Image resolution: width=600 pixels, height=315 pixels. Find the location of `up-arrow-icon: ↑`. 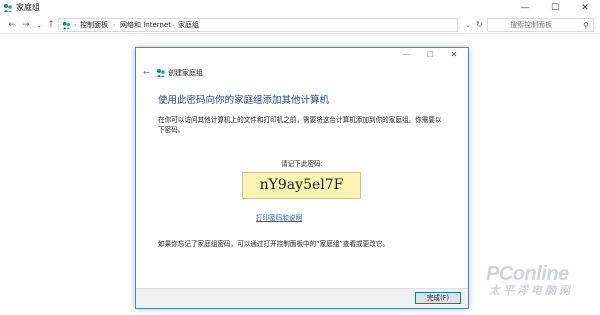

up-arrow-icon: ↑ is located at coordinates (51, 25).